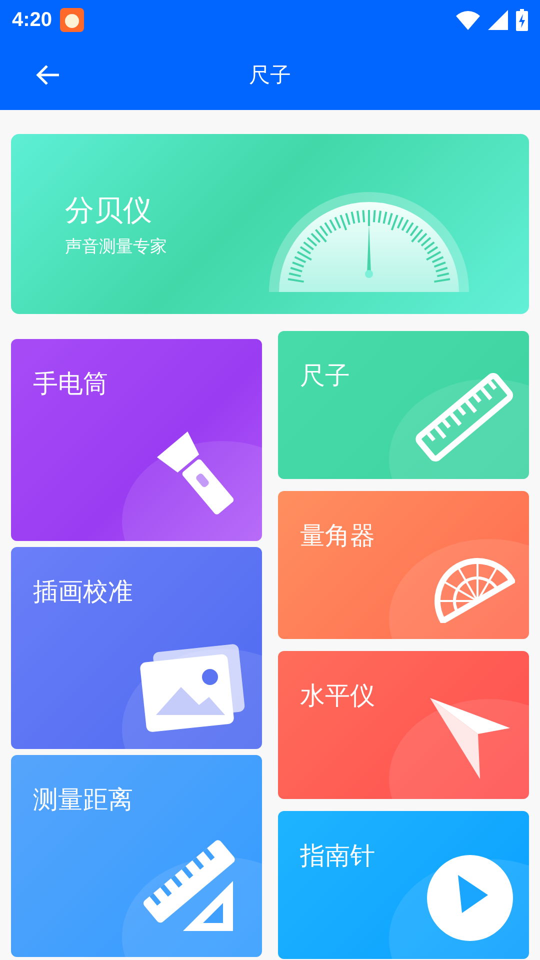 The height and width of the screenshot is (960, 540). Describe the element at coordinates (109, 210) in the screenshot. I see `banner-title: 分贝仪` at that location.